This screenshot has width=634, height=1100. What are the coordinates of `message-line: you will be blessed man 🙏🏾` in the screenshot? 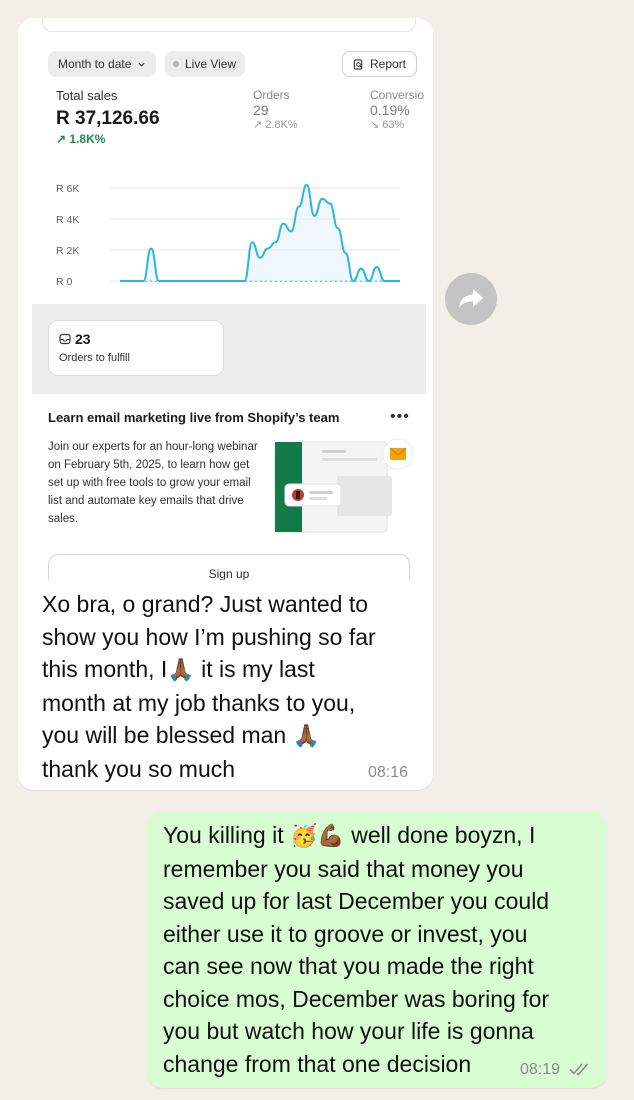 It's located at (232, 736).